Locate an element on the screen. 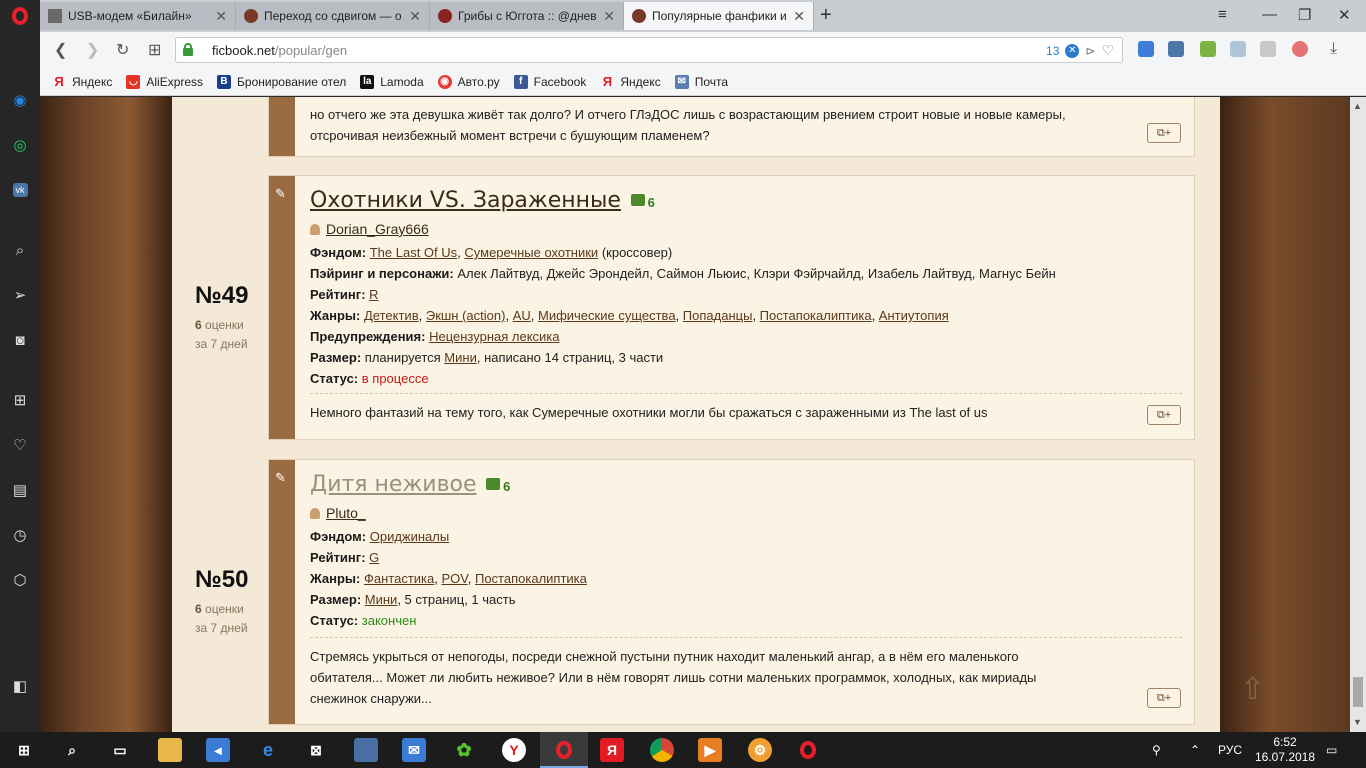  yandex-icon: Я is located at coordinates (612, 750).